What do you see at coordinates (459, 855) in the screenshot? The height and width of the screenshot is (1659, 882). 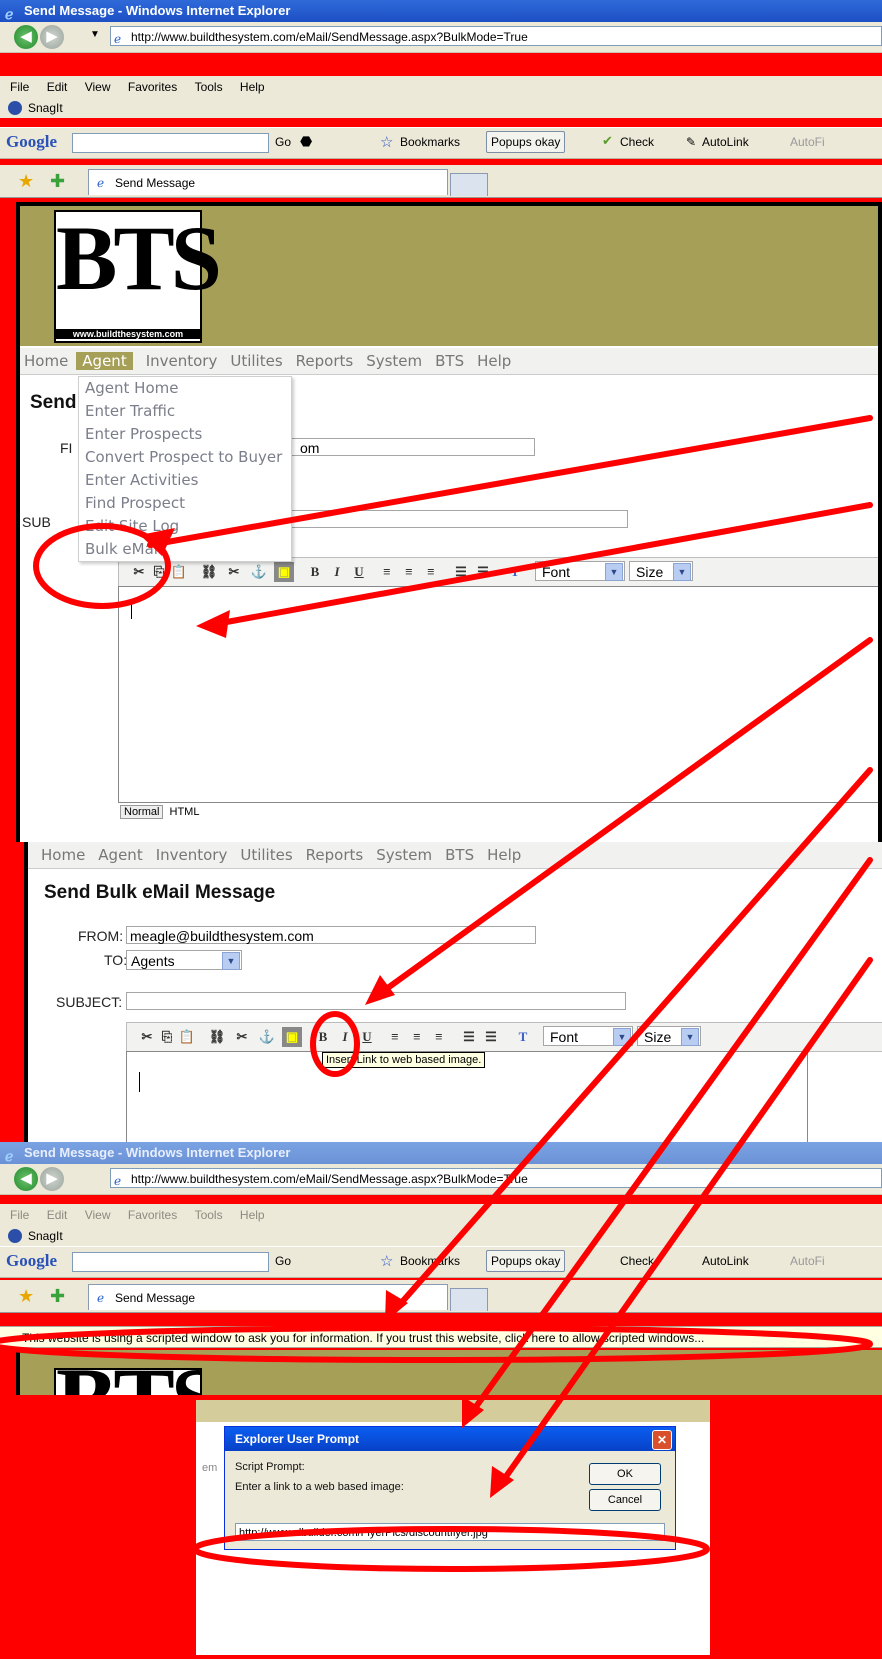 I see `nav-bts: BTS` at bounding box center [459, 855].